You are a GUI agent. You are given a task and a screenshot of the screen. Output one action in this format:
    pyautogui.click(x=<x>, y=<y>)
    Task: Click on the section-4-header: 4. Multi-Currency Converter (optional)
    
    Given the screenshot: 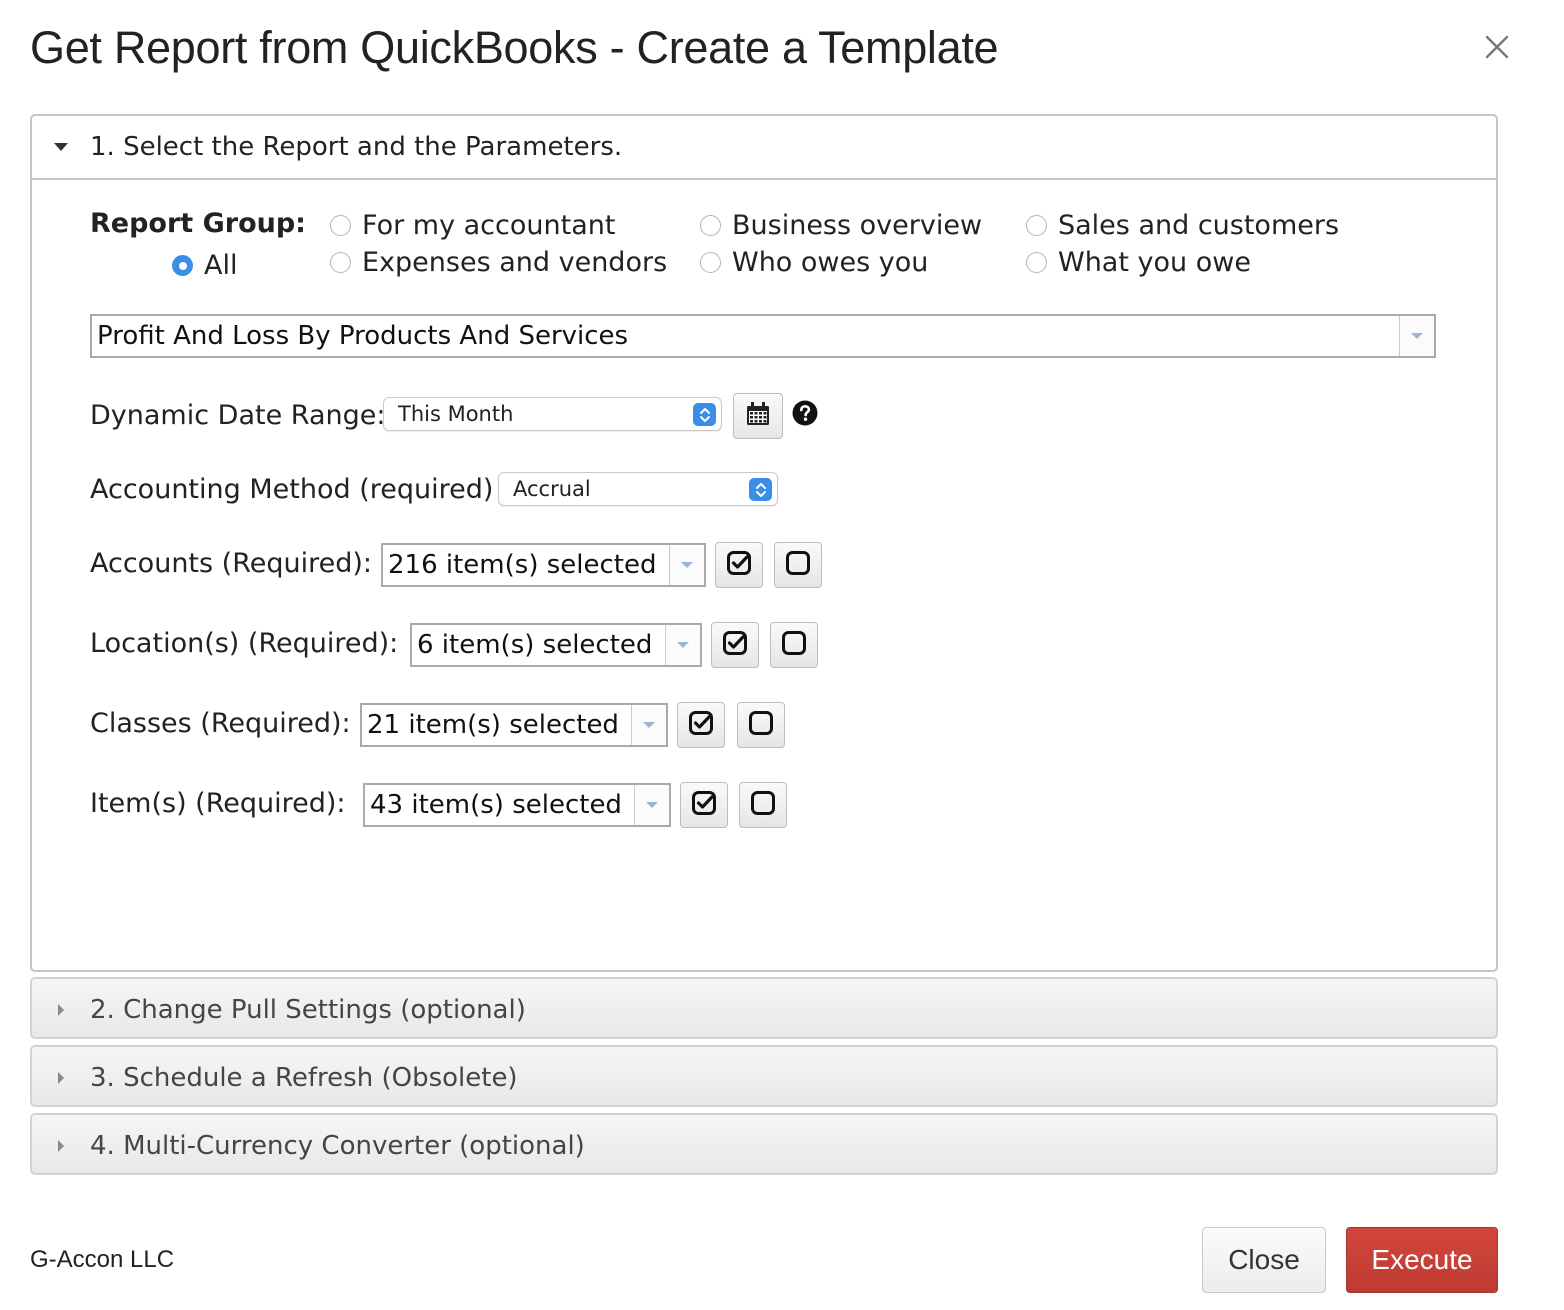 What is the action you would take?
    pyautogui.click(x=764, y=1146)
    